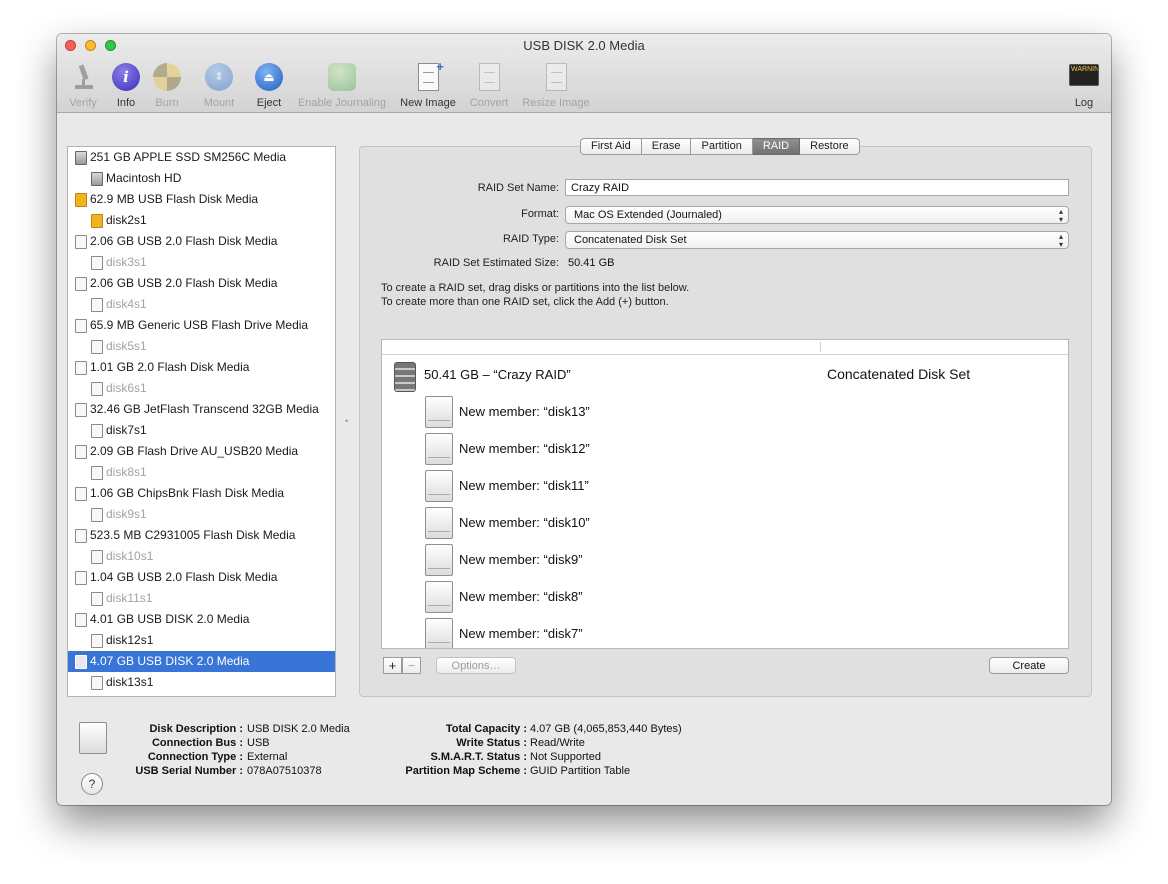 The height and width of the screenshot is (884, 1168). Describe the element at coordinates (126, 388) in the screenshot. I see `sidebar-item-label: disk6s1` at that location.